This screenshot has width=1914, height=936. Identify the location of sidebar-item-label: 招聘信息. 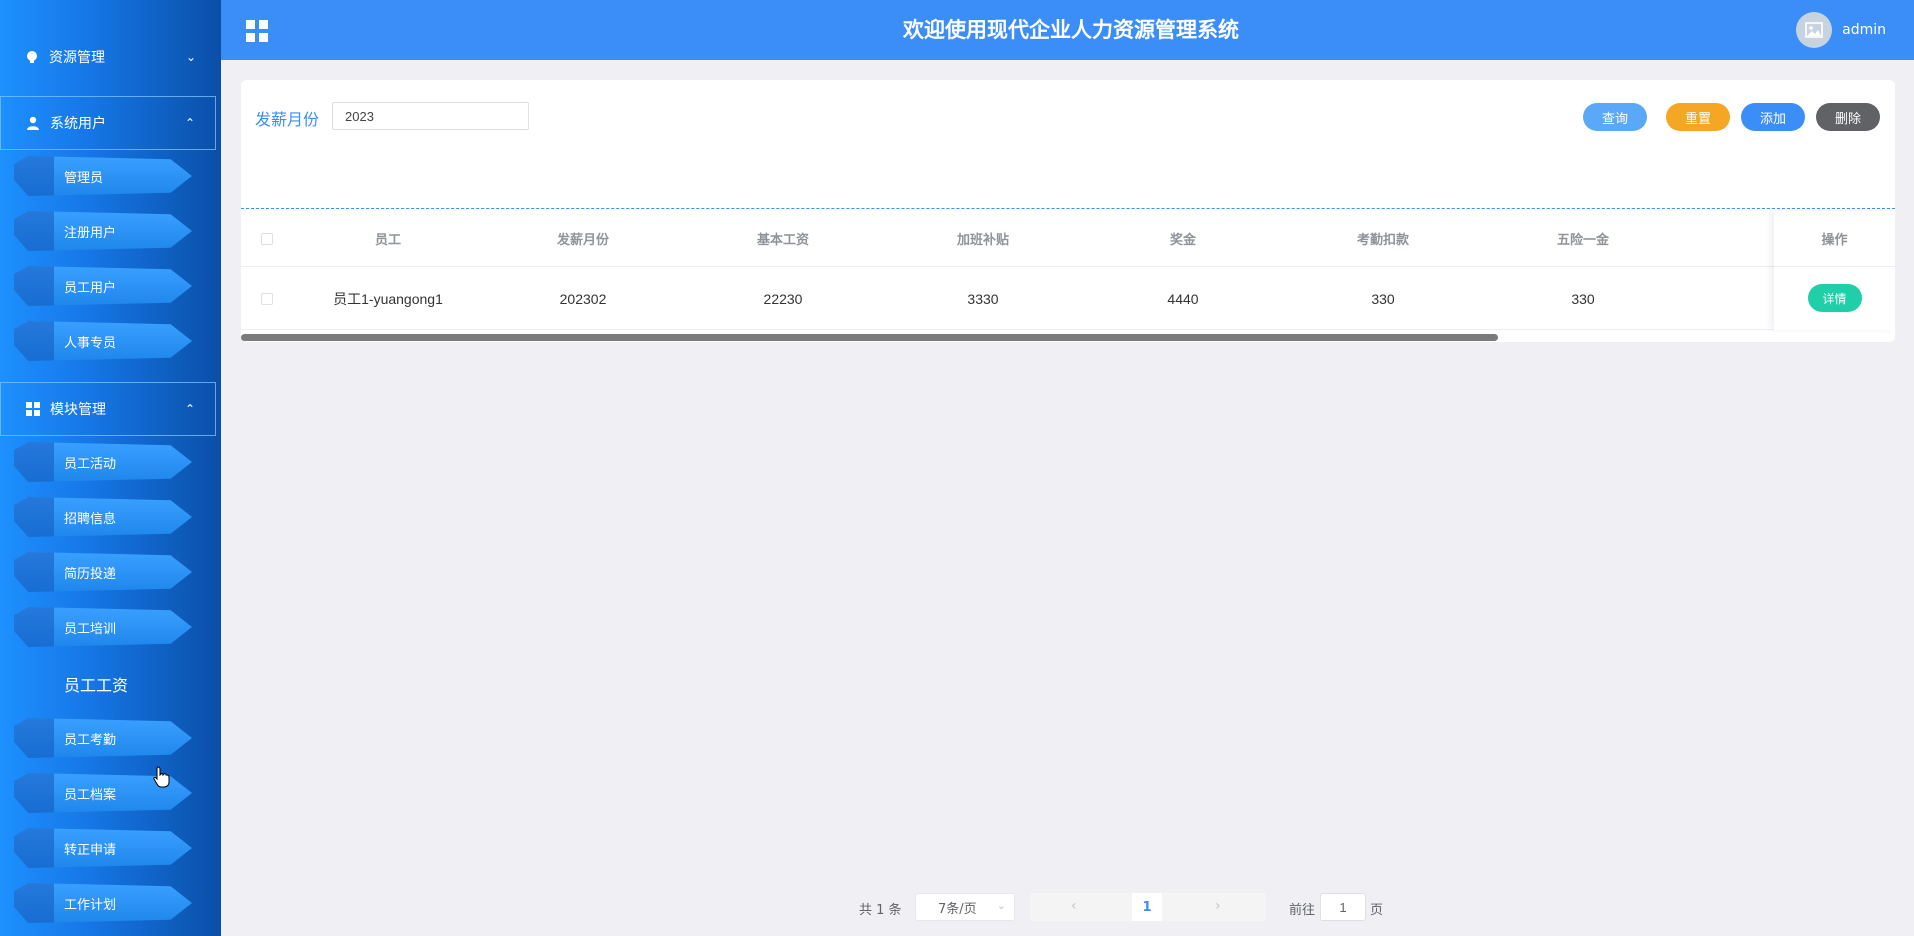
(90, 519).